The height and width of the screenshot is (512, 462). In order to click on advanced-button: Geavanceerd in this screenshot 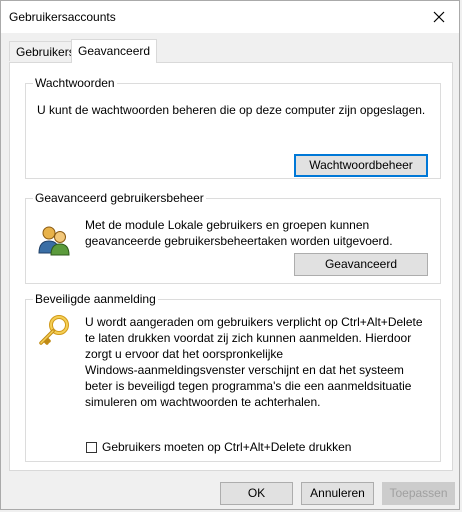, I will do `click(361, 264)`.